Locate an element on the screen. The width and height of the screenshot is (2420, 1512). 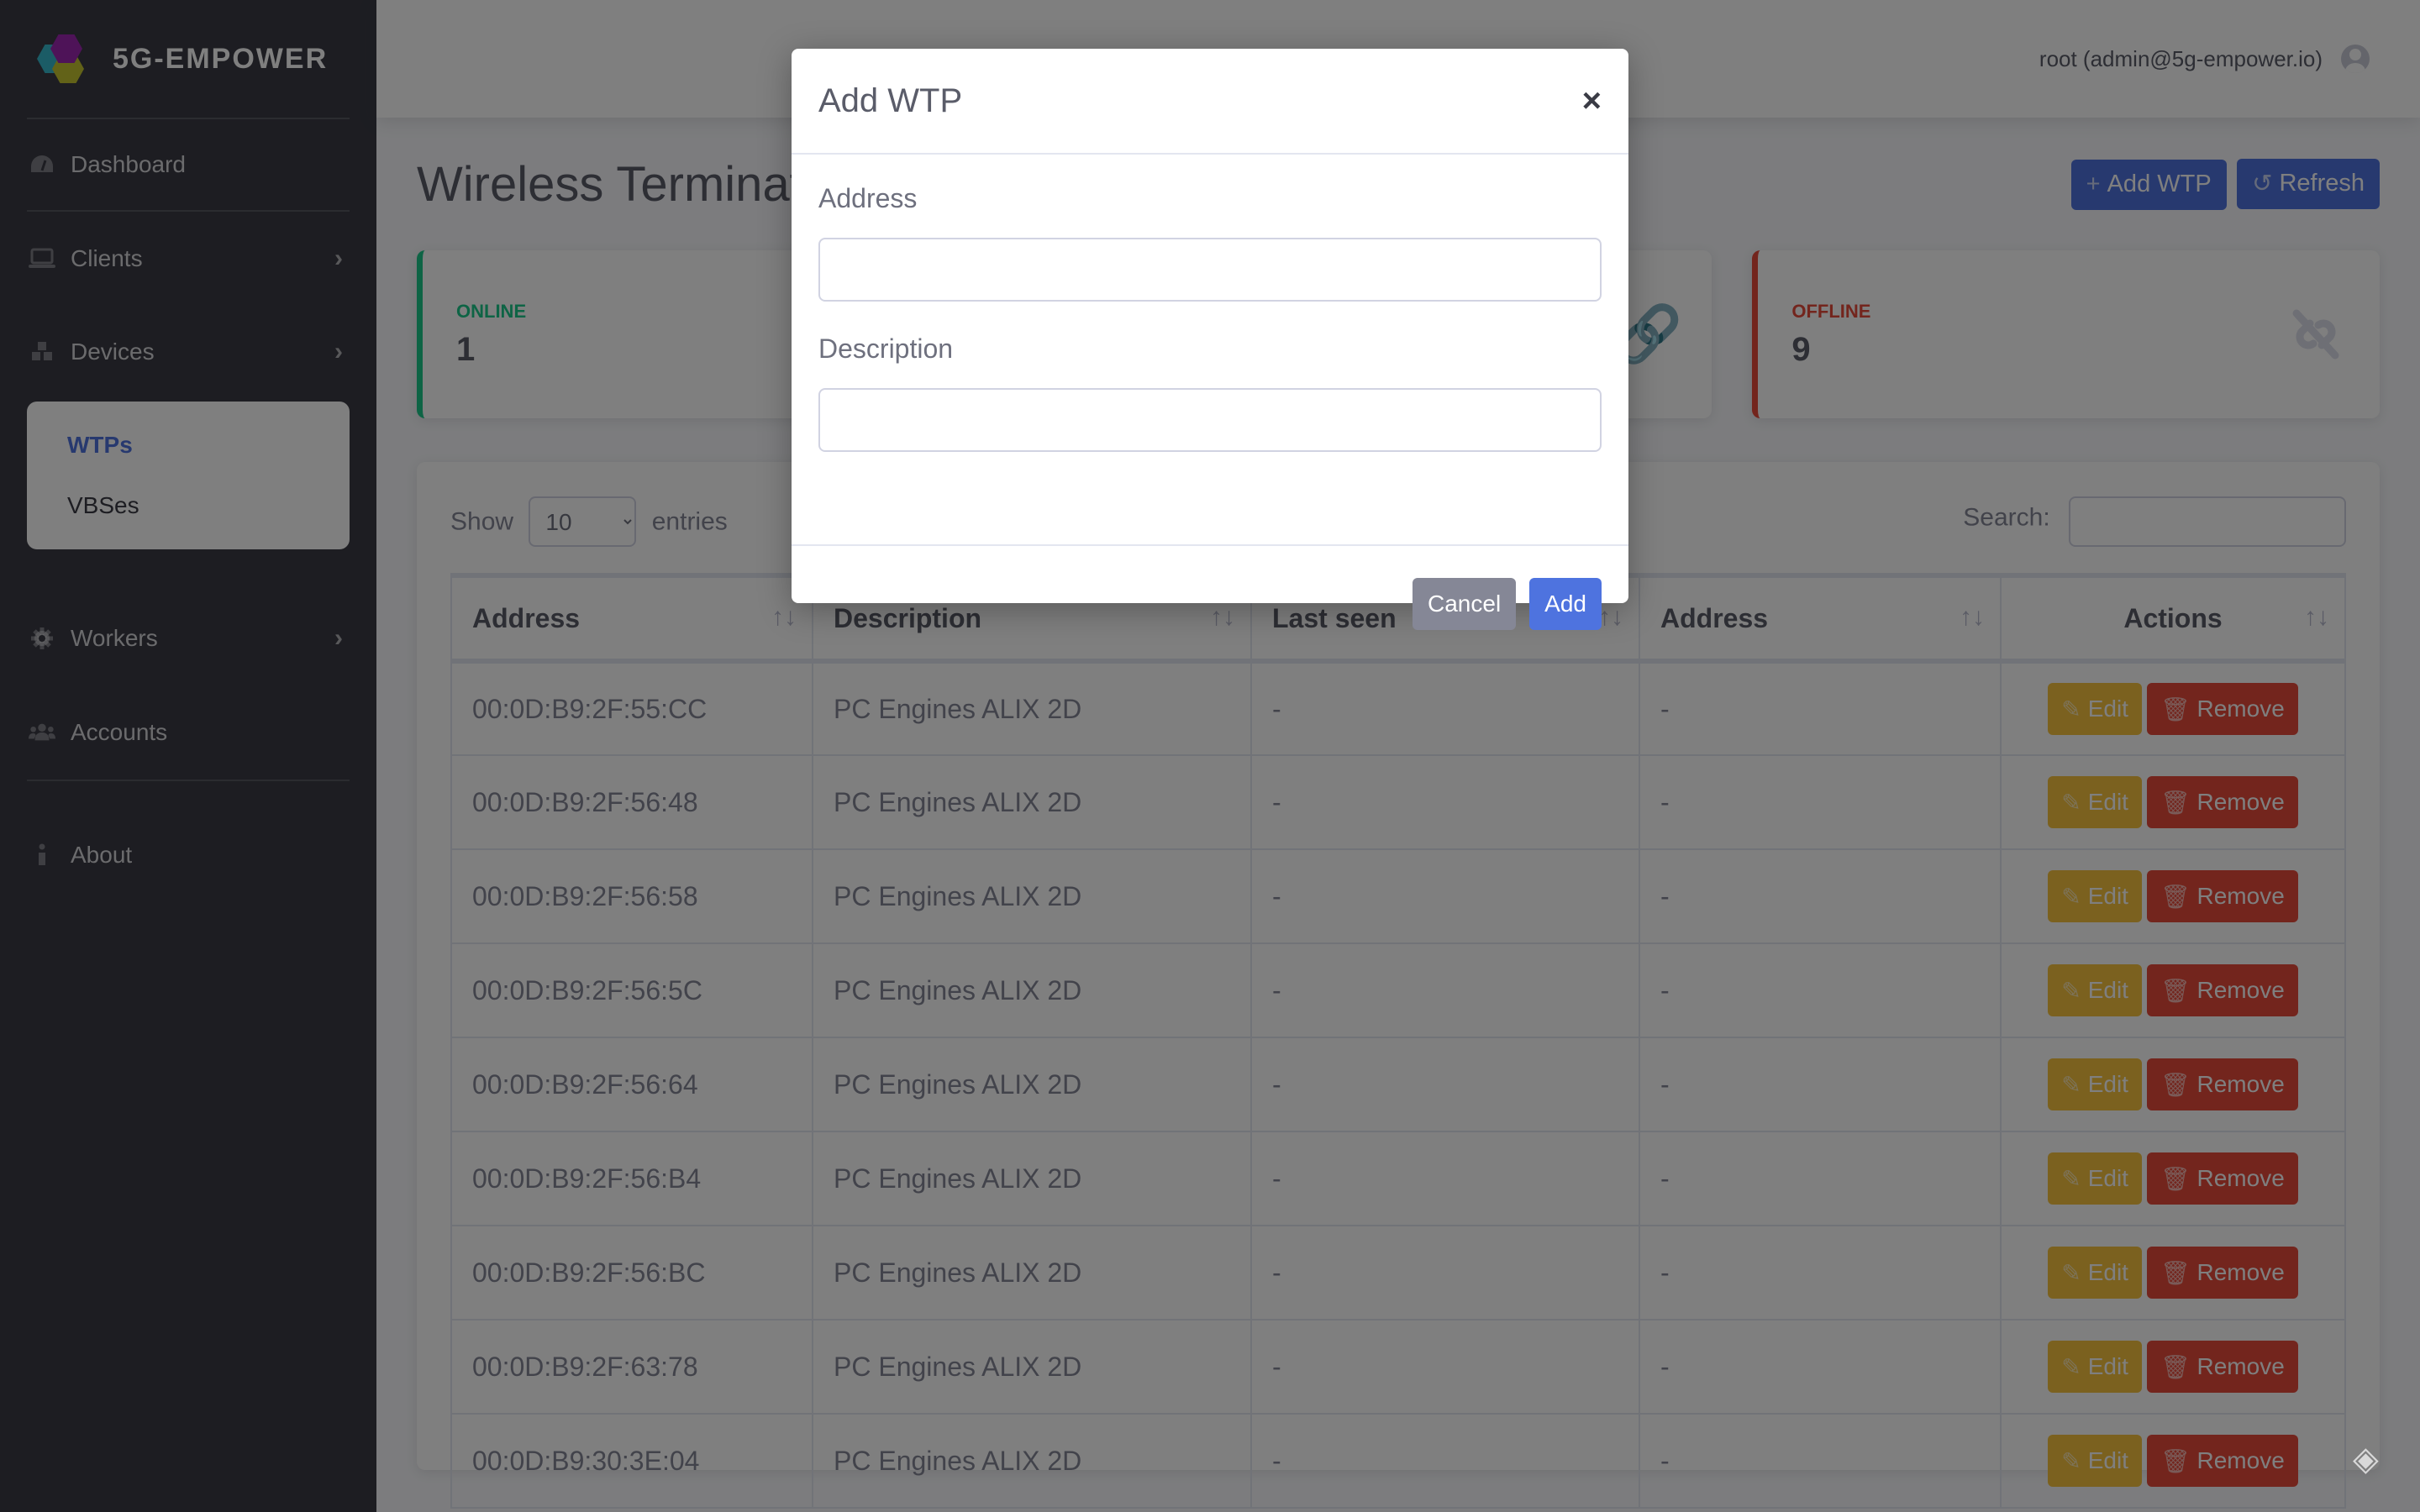
add-wtp-modal: Add WTP × Address Description Cancel Add is located at coordinates (1210, 339).